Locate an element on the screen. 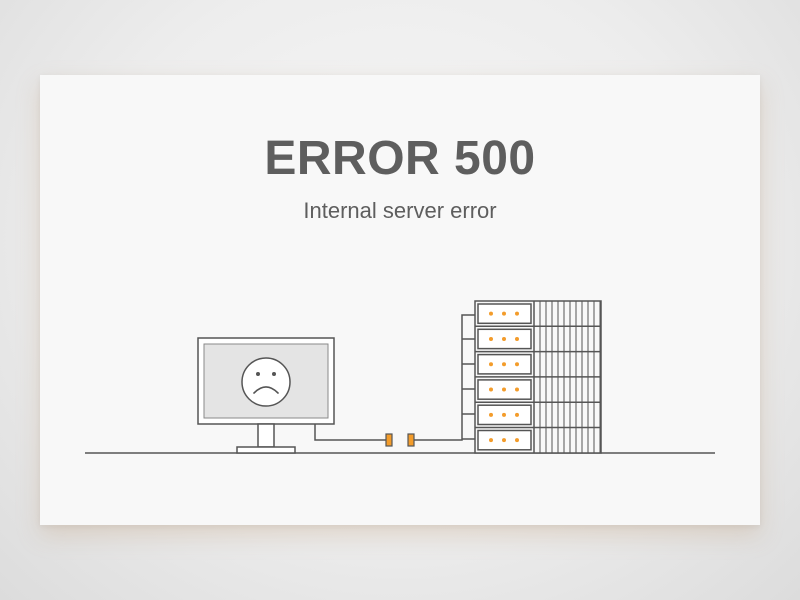 The image size is (800, 600). cable-right is located at coordinates (444, 377).